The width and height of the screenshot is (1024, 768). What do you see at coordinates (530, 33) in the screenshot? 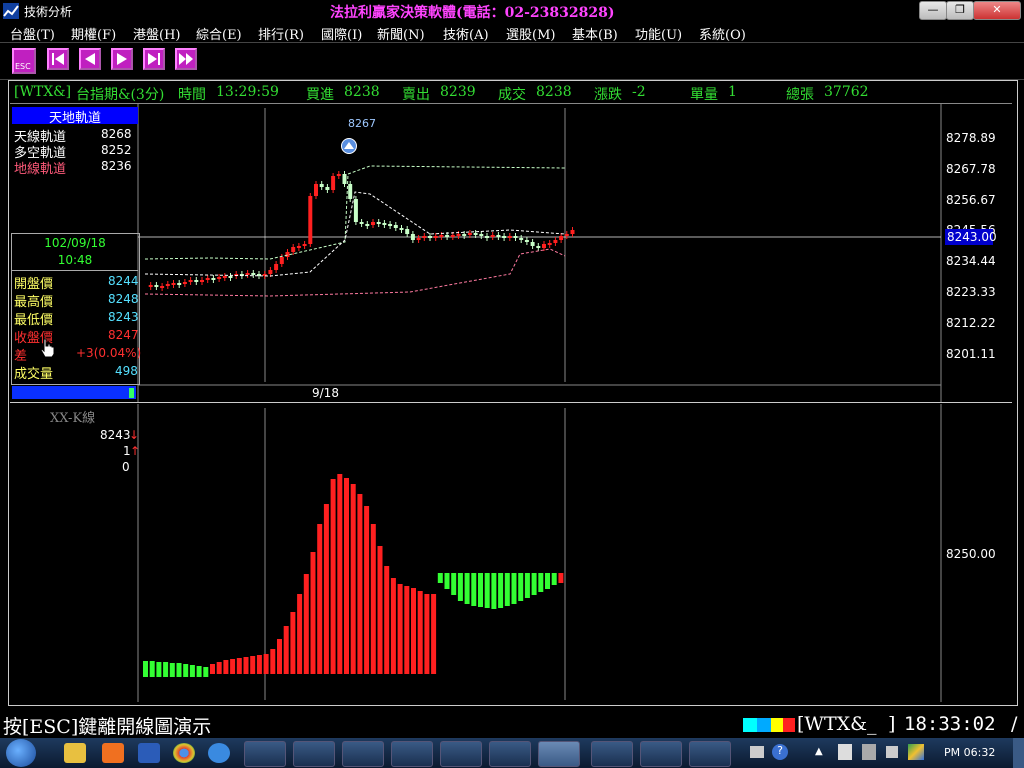
I see `menu-item-stock-select: 選股(M)` at bounding box center [530, 33].